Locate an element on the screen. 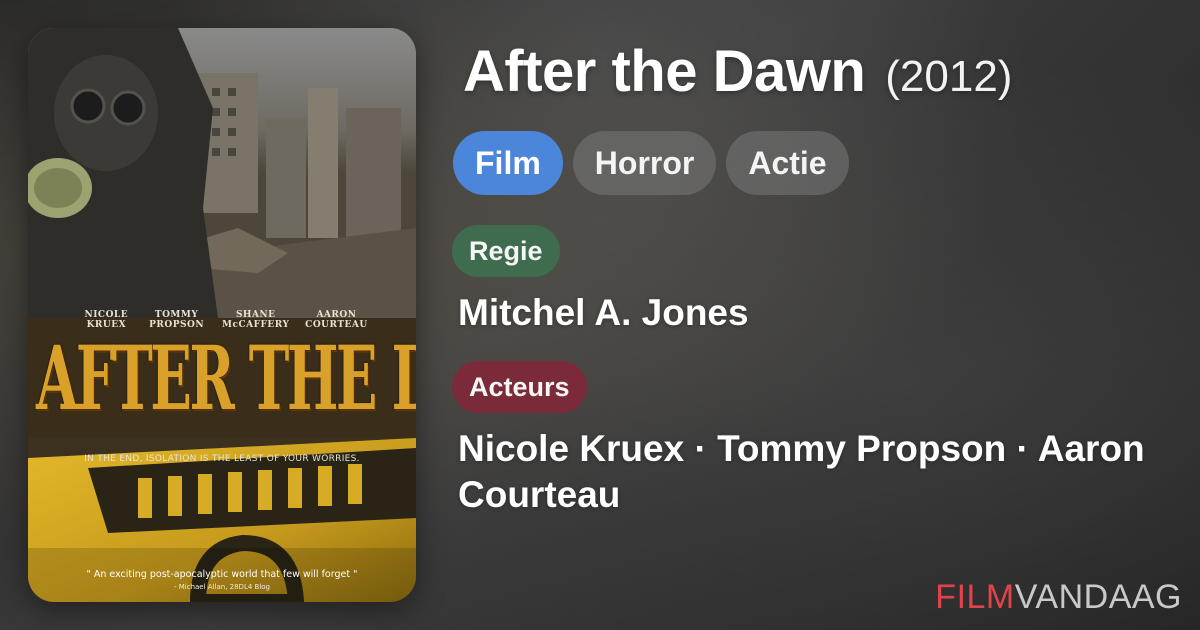 The height and width of the screenshot is (630, 1200). director-label: Regie is located at coordinates (506, 251).